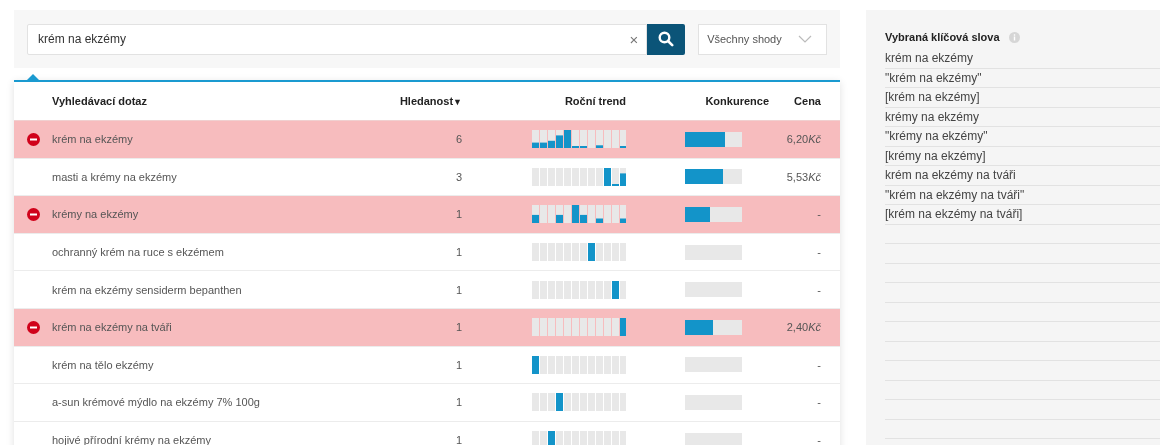 Image resolution: width=1160 pixels, height=445 pixels. I want to click on query-text: krém na ekzémy sensiderm bepanthen, so click(147, 289).